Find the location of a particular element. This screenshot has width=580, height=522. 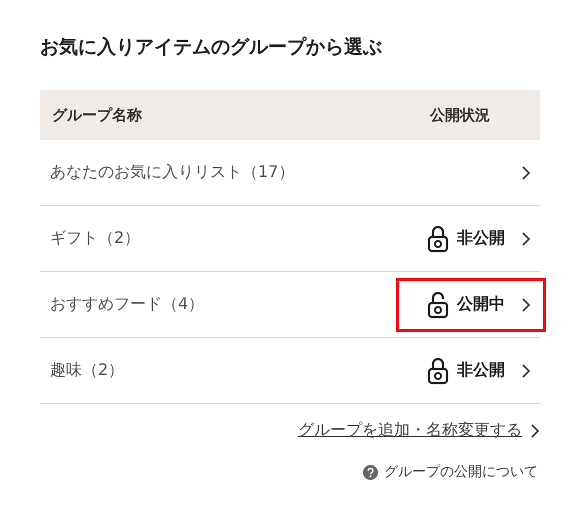

group-row: 趣味（2） 非公開 is located at coordinates (290, 371).